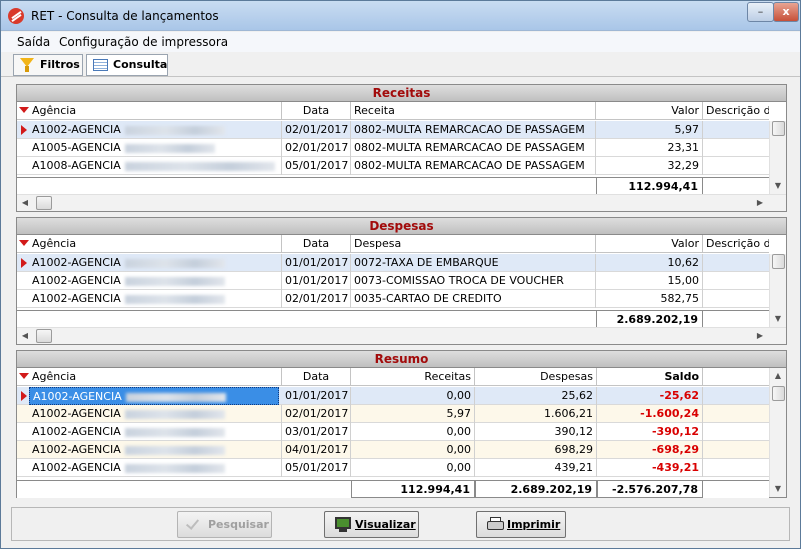 The height and width of the screenshot is (549, 801). Describe the element at coordinates (786, 12) in the screenshot. I see `close-button: x` at that location.